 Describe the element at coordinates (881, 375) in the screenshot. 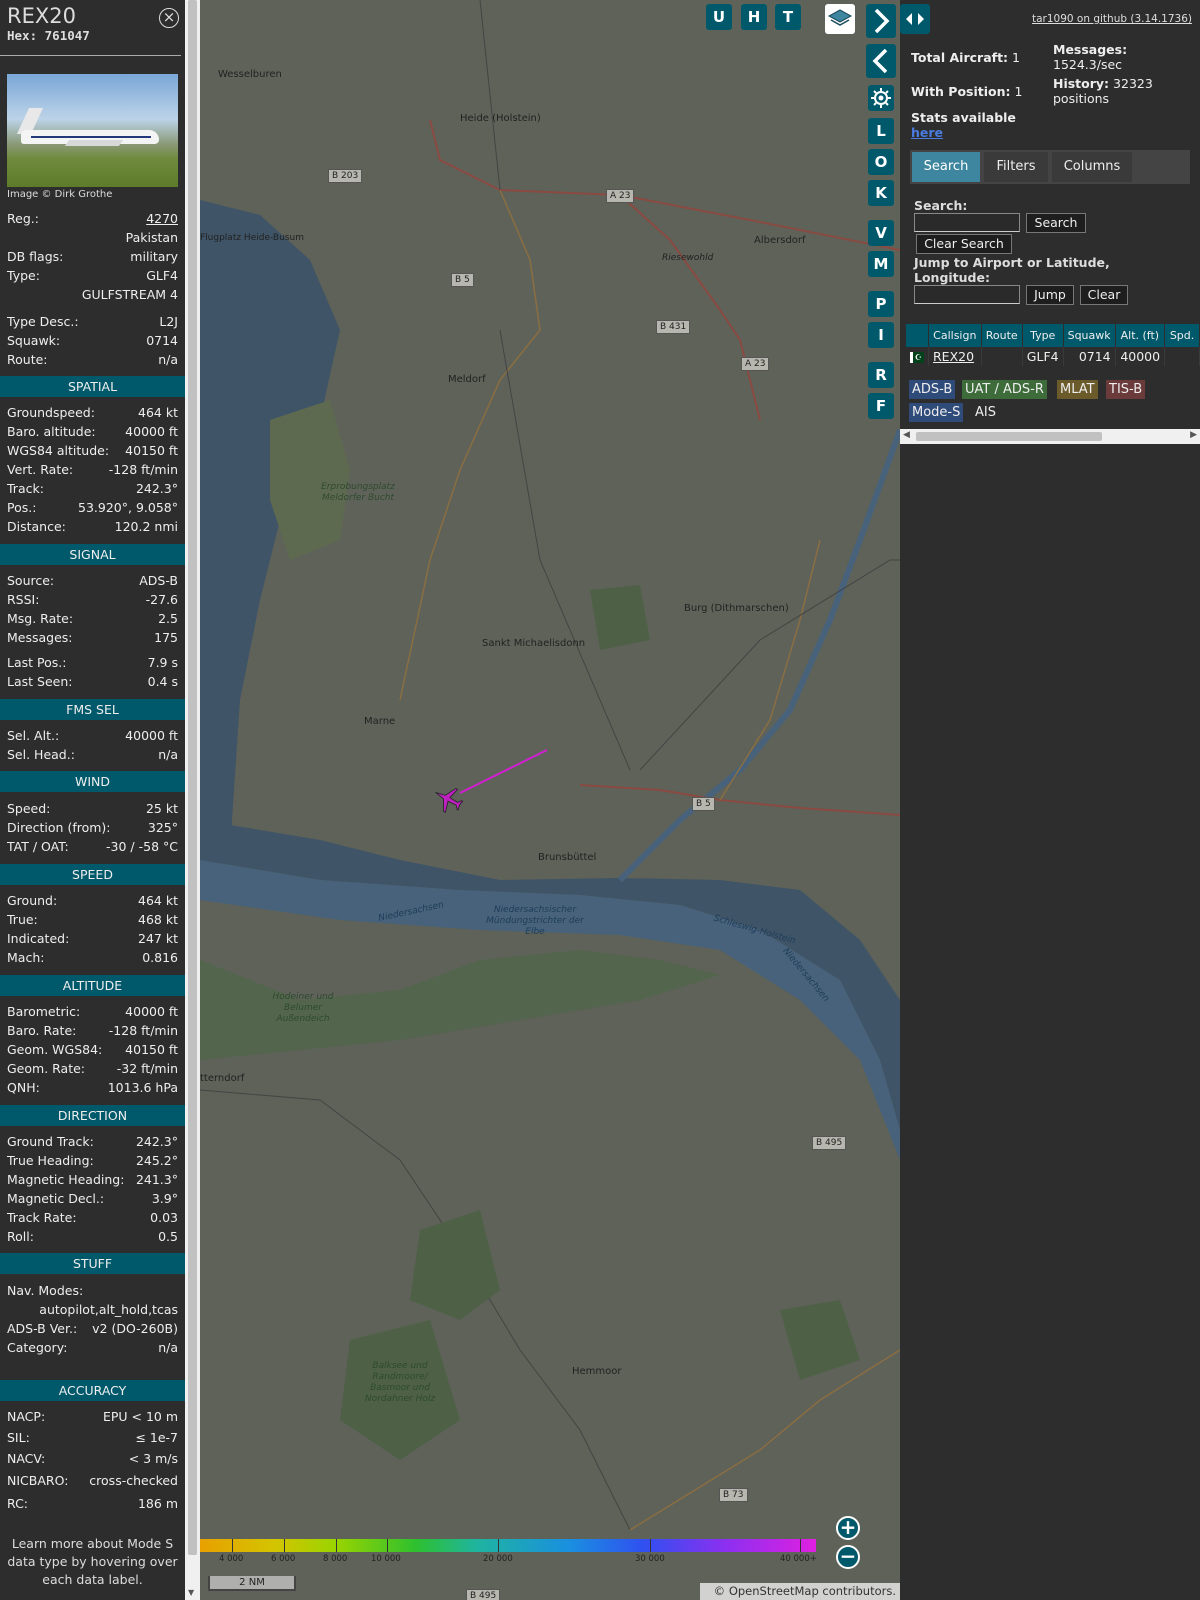

I see `map-button-r: R` at that location.